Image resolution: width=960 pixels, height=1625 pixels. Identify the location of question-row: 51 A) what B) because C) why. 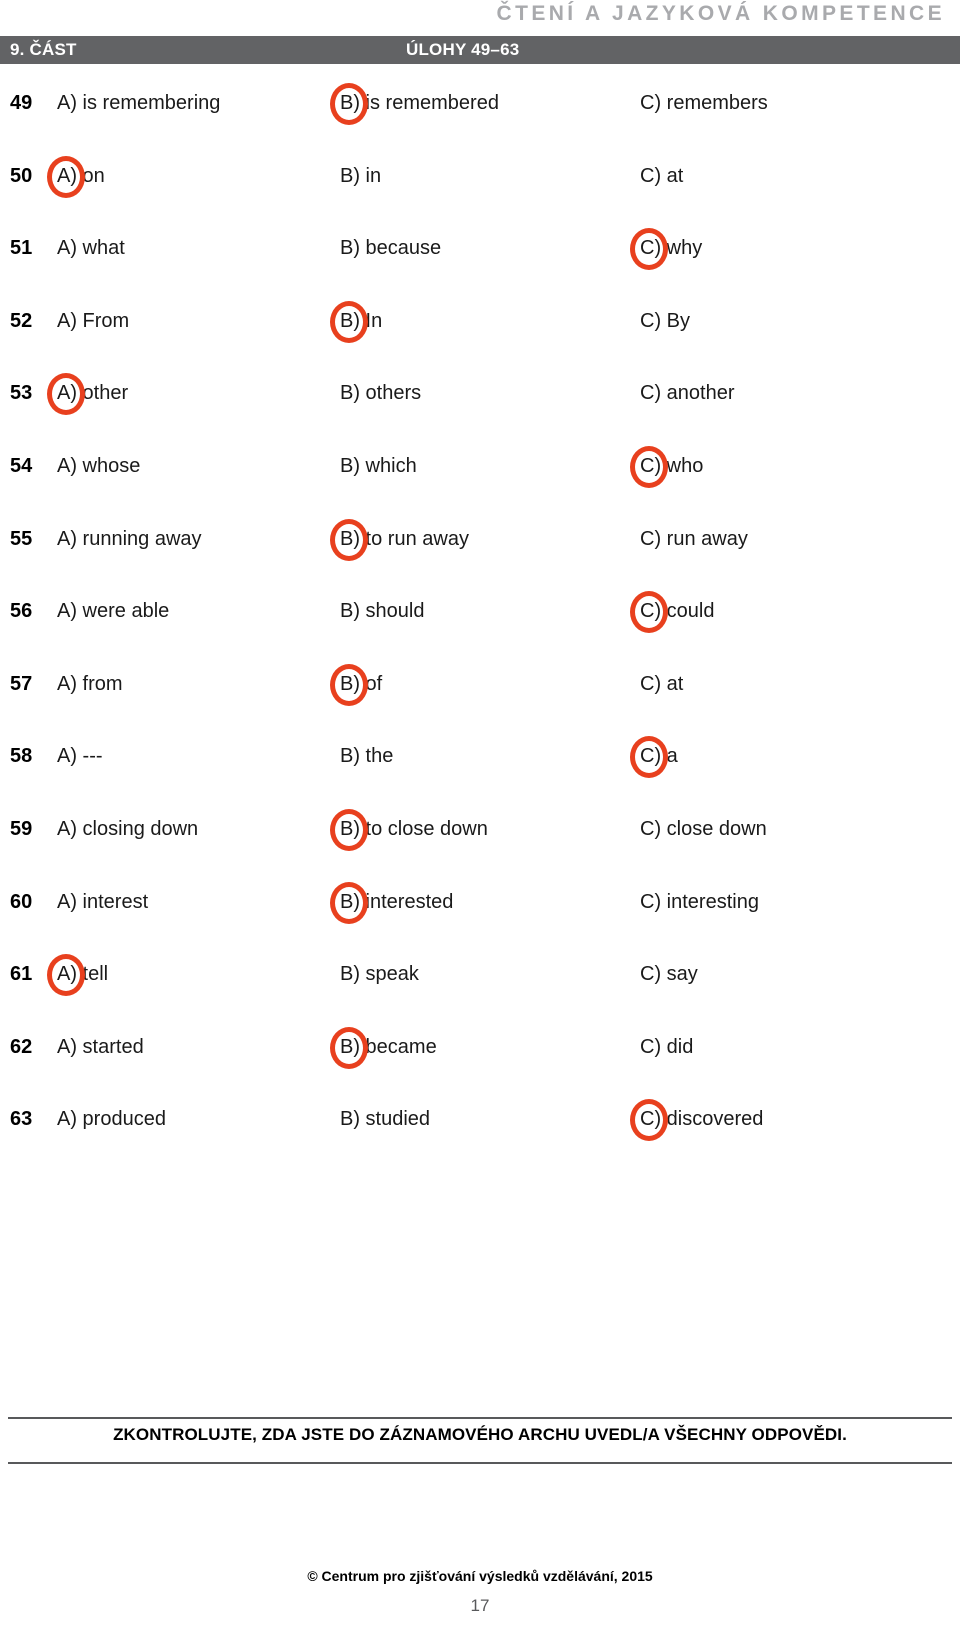
(480, 249).